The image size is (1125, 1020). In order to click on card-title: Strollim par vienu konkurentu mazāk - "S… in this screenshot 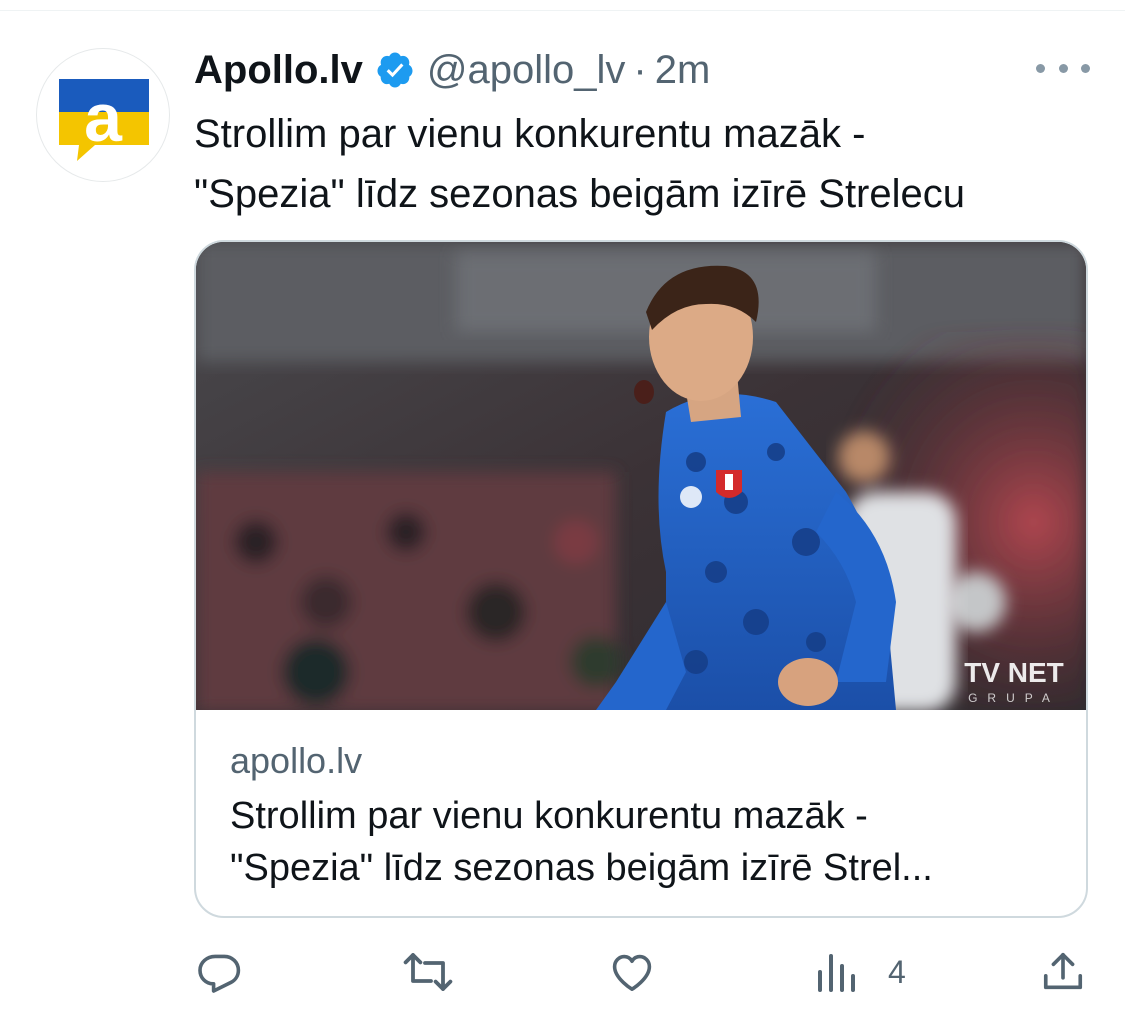, I will do `click(650, 842)`.